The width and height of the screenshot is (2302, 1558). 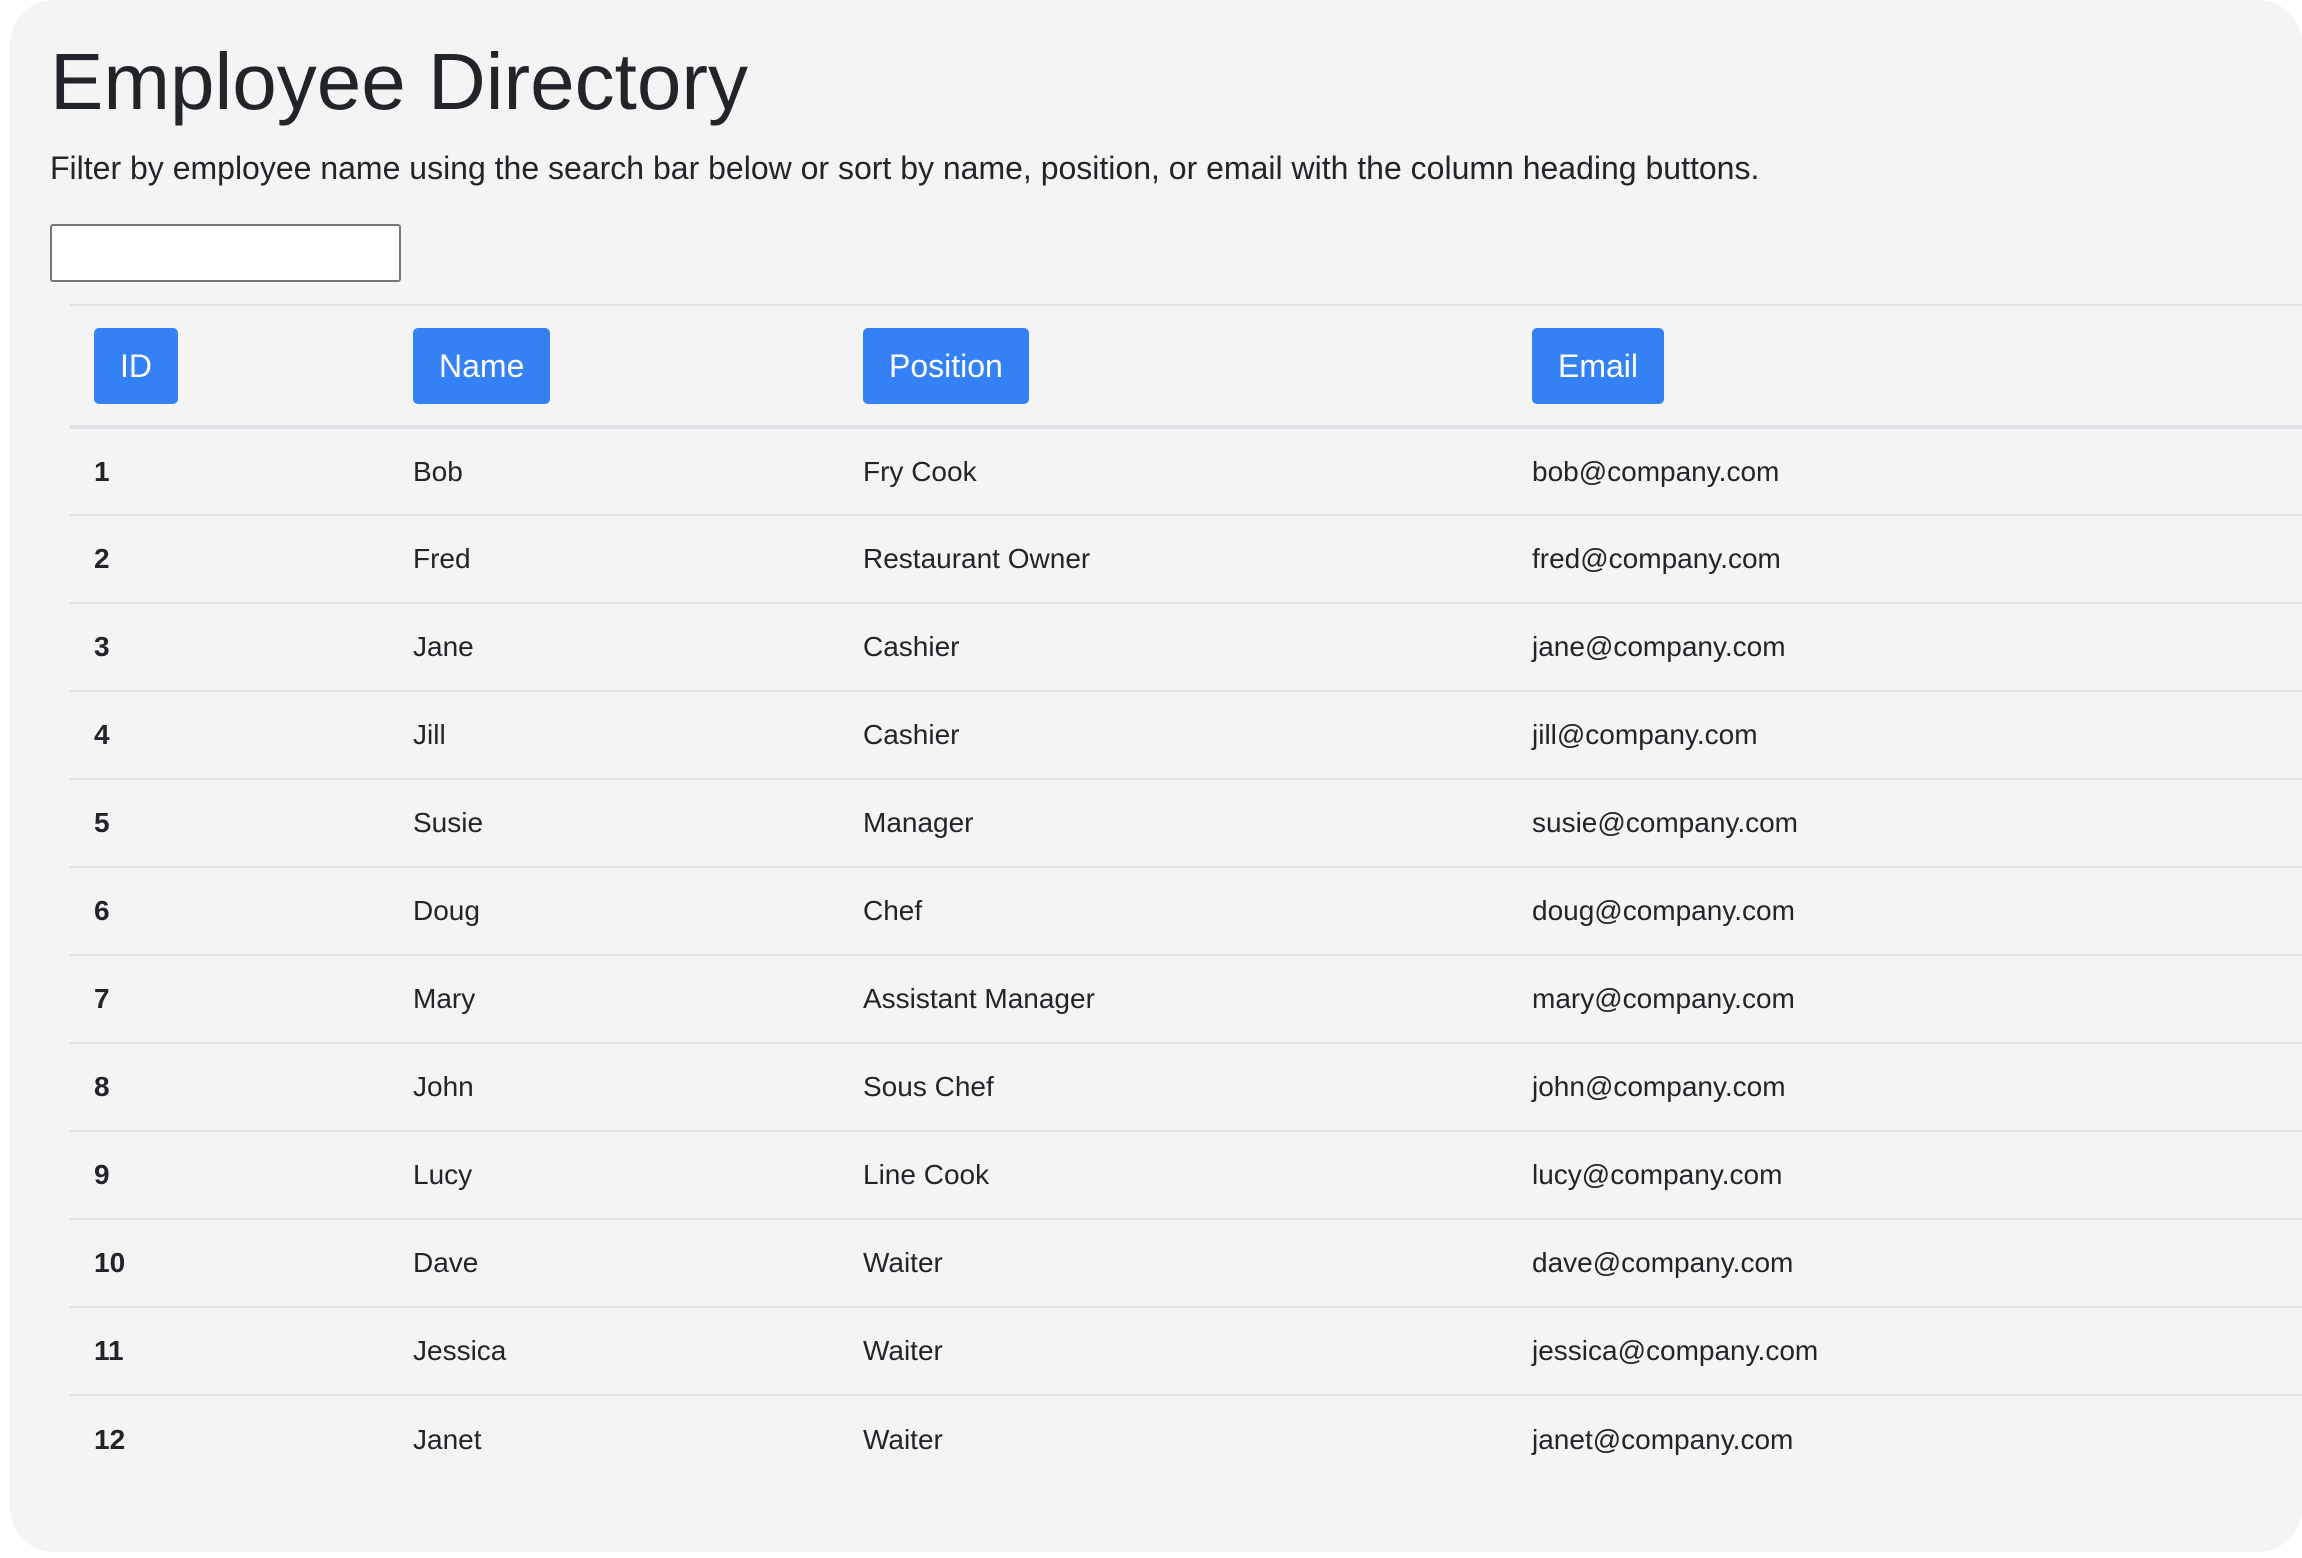 What do you see at coordinates (229, 366) in the screenshot?
I see `header-cell-id: ID` at bounding box center [229, 366].